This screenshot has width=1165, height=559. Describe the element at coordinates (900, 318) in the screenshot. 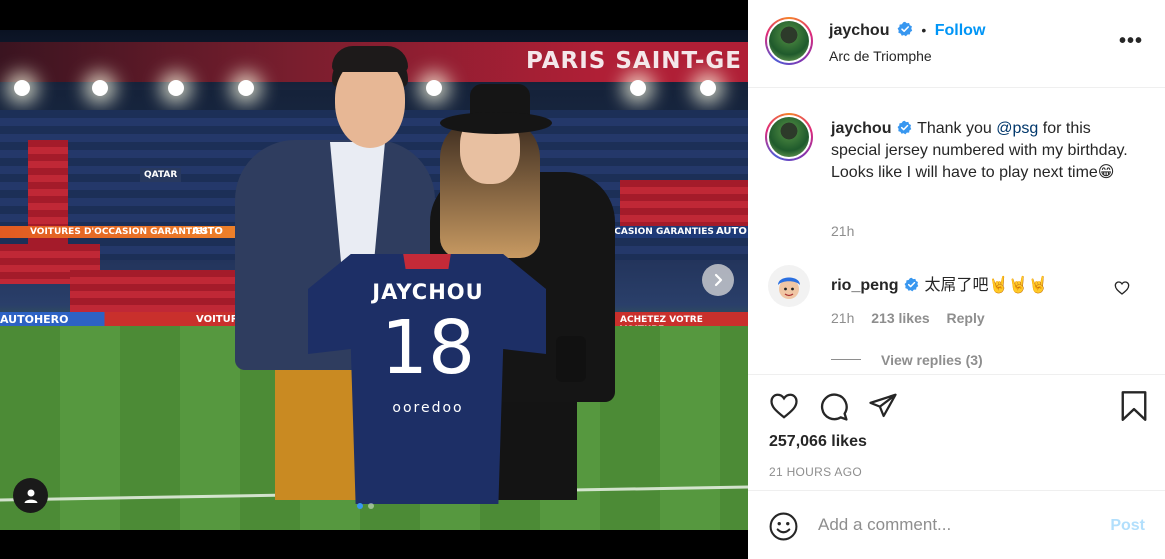

I see `comment-likes: 213 likes` at that location.